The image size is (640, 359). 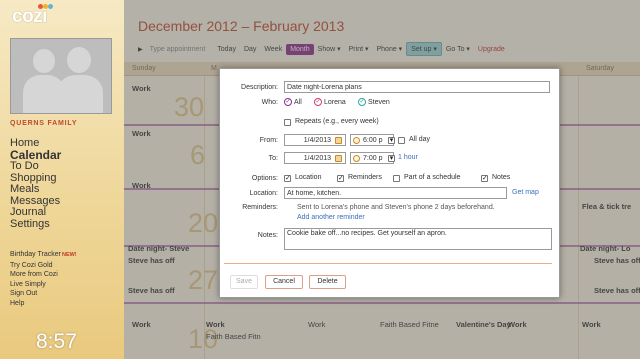 What do you see at coordinates (69, 255) in the screenshot?
I see `new-badge: NEW!` at bounding box center [69, 255].